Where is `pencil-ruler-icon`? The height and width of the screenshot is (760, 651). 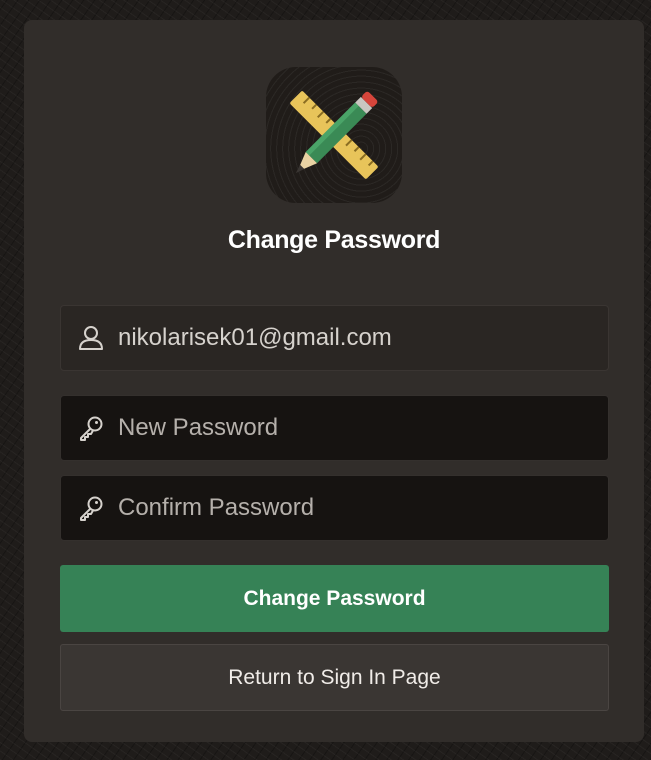
pencil-ruler-icon is located at coordinates (334, 135).